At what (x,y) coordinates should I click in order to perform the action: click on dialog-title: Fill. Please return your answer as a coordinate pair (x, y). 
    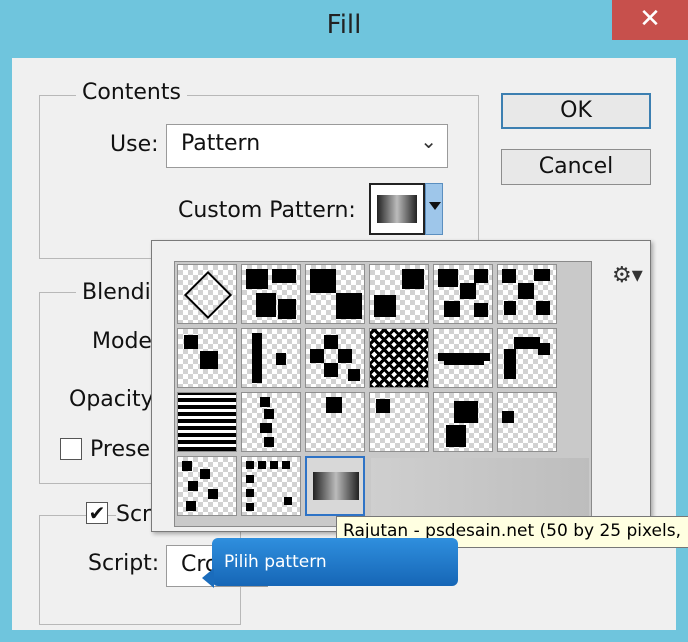
    Looking at the image, I should click on (344, 25).